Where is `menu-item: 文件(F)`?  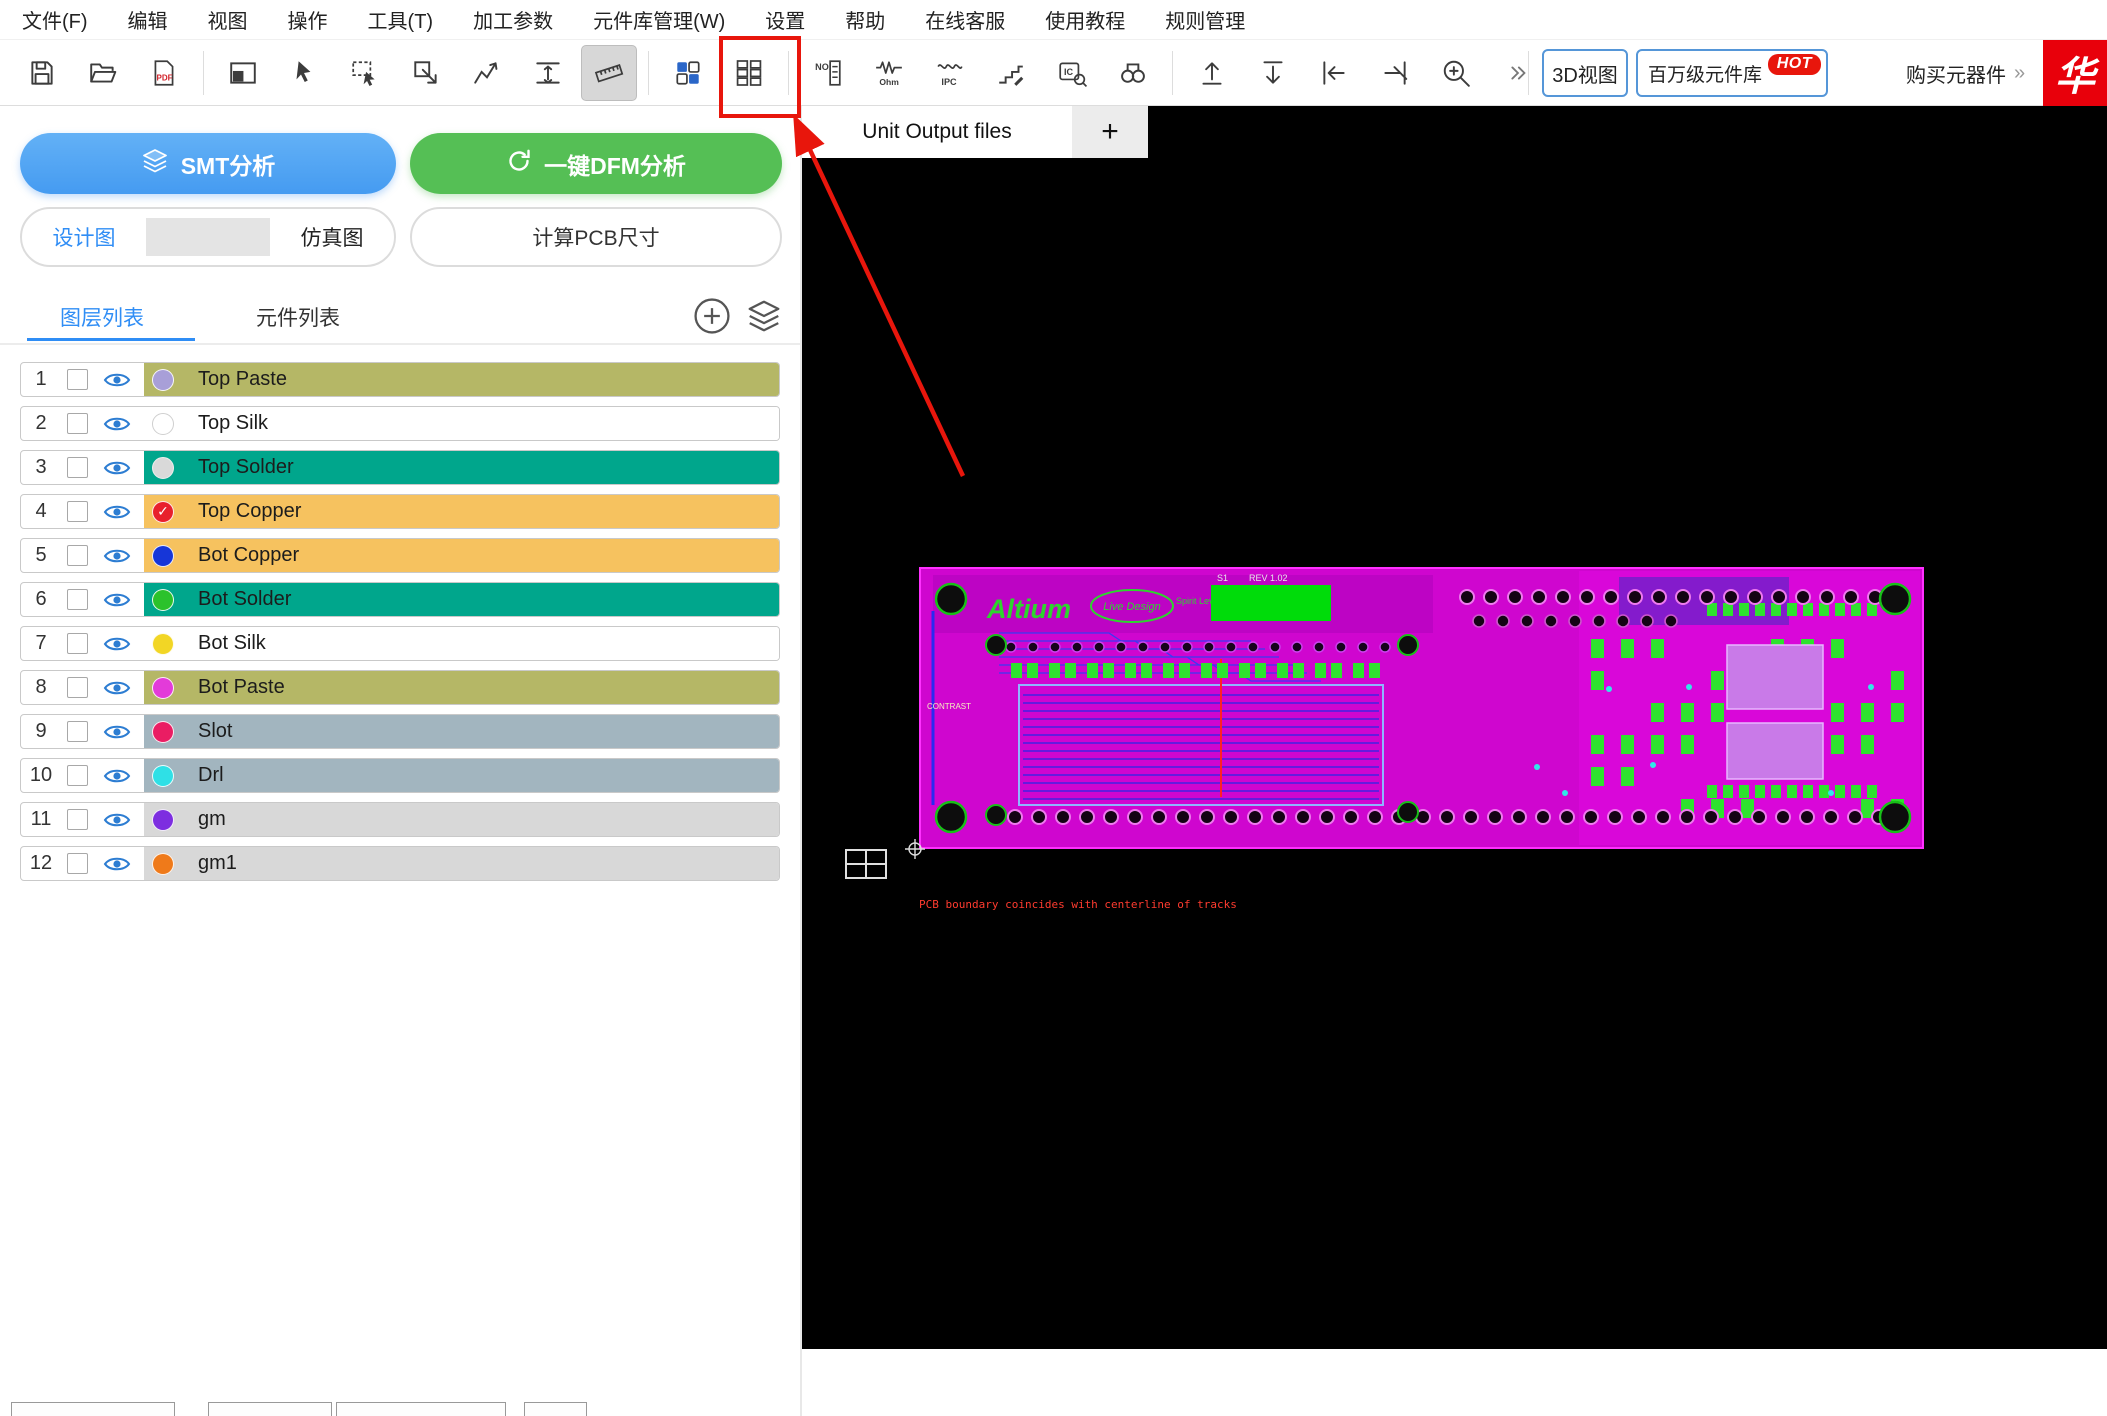
menu-item: 文件(F) is located at coordinates (55, 19).